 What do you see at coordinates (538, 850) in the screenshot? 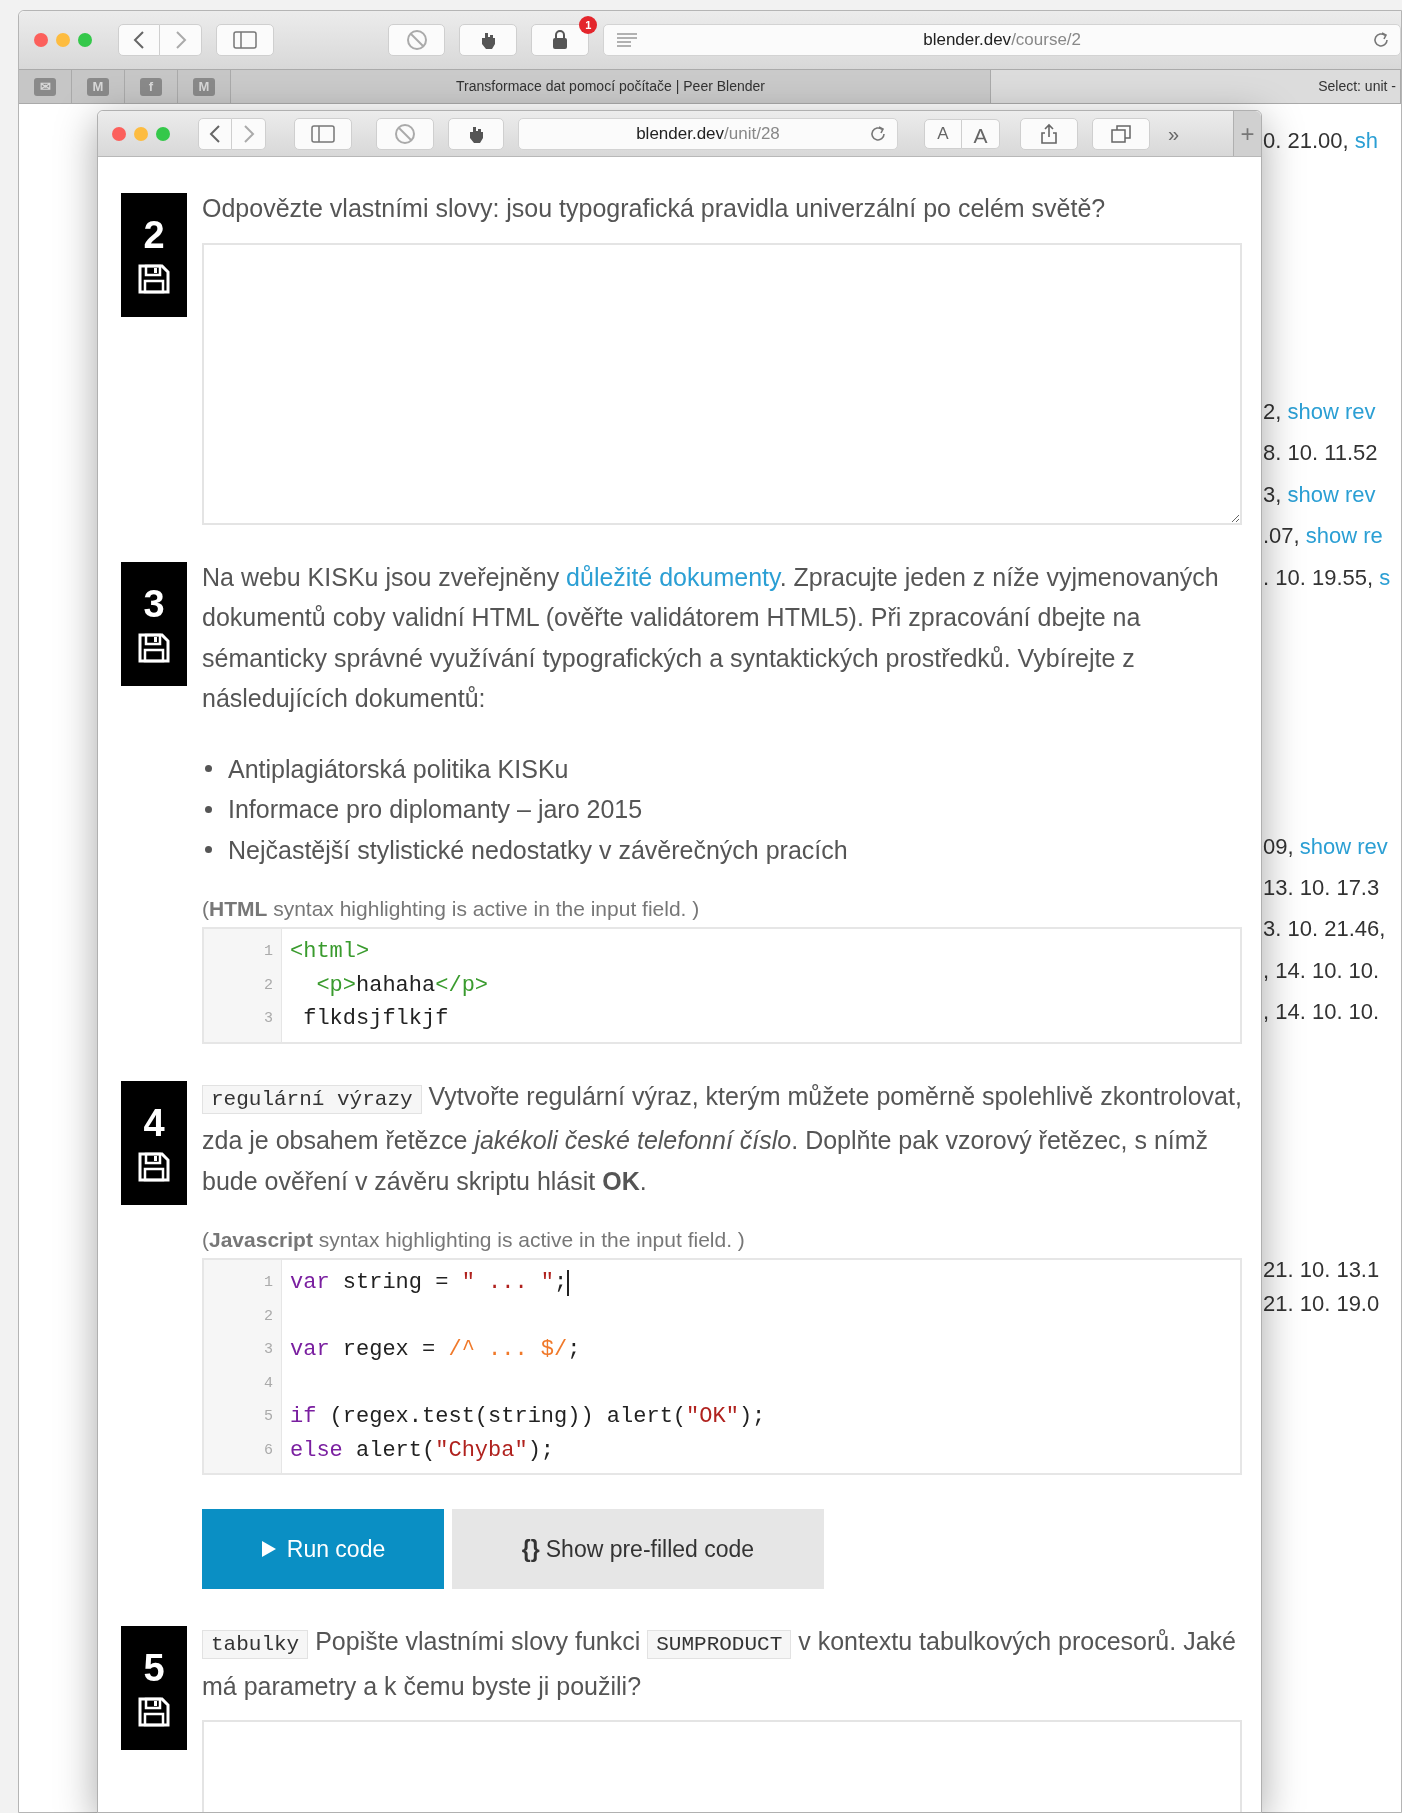
I see `list-item-text: Nejčastější stylistické nedostatky v závěrečných pracích` at bounding box center [538, 850].